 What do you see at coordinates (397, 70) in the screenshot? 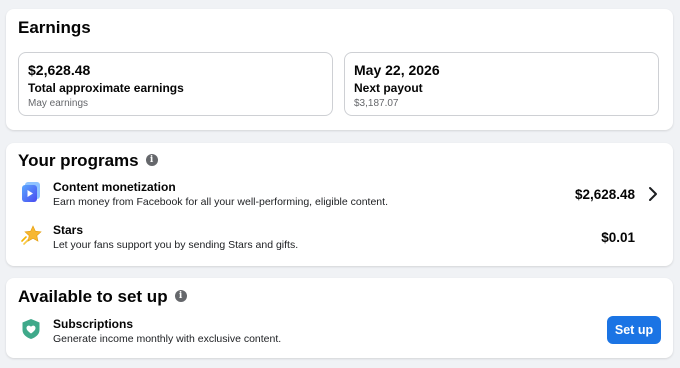
I see `next-payout-date: May 22, 2026` at bounding box center [397, 70].